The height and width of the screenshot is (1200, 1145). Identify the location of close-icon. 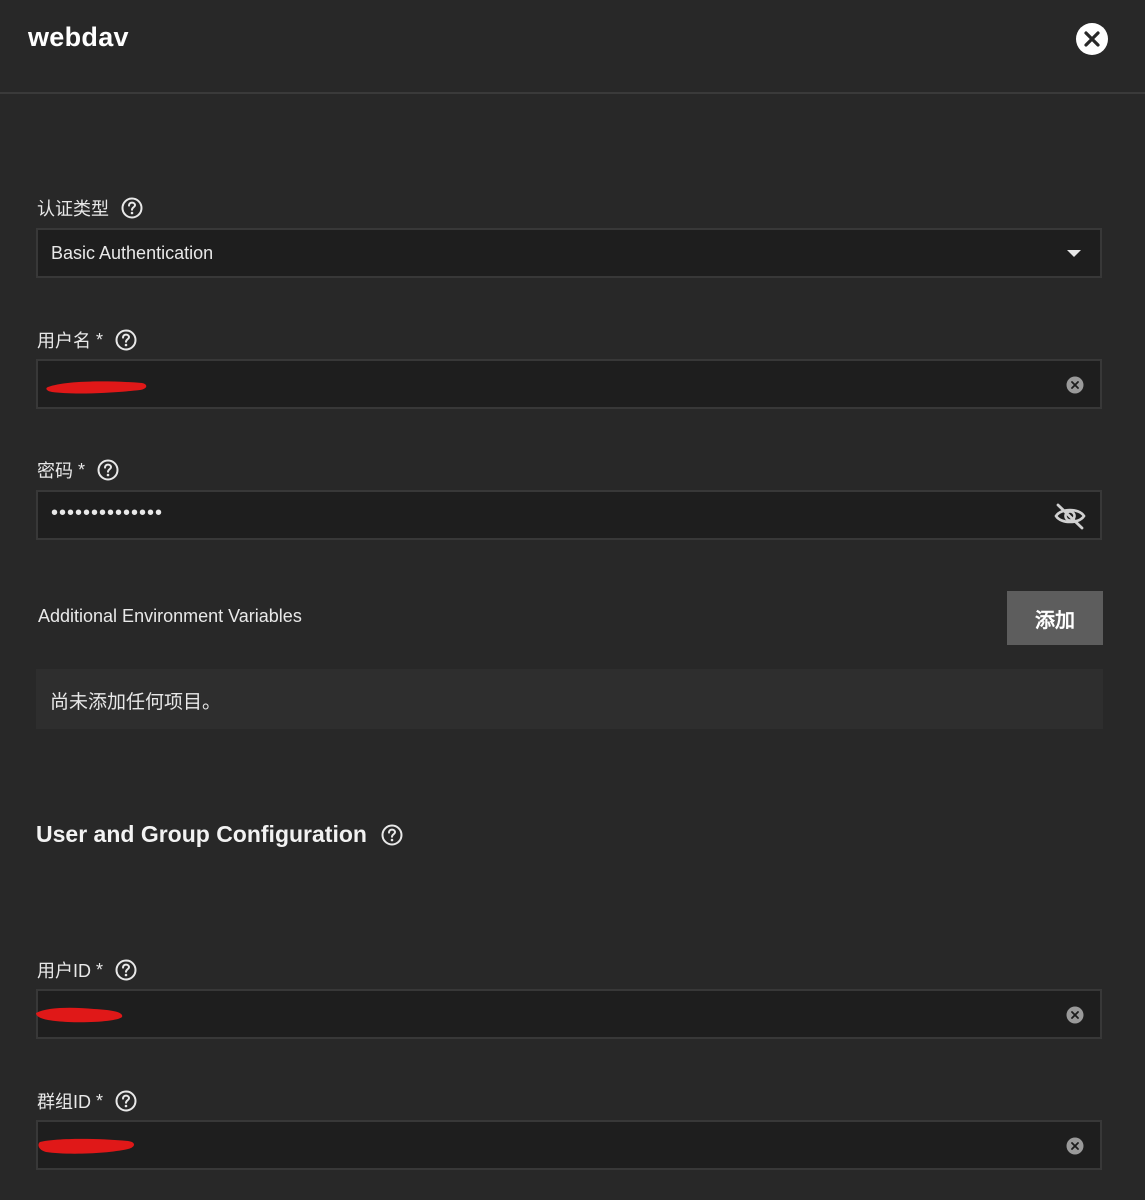
(1092, 39).